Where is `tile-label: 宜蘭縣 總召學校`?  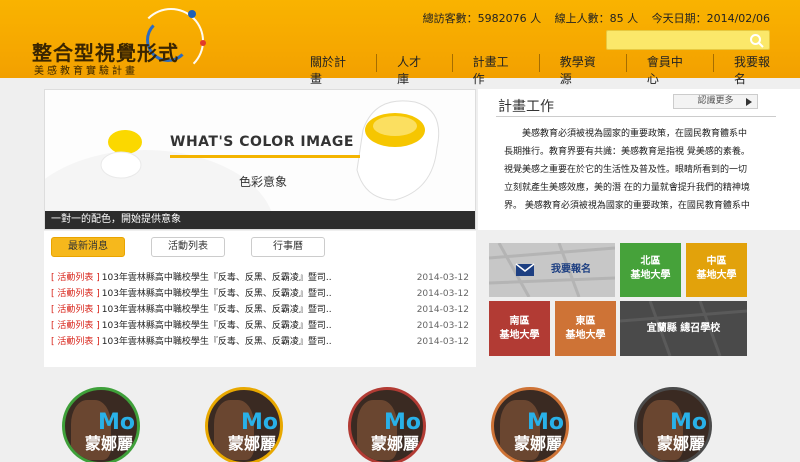
tile-label: 宜蘭縣 總召學校 is located at coordinates (683, 328).